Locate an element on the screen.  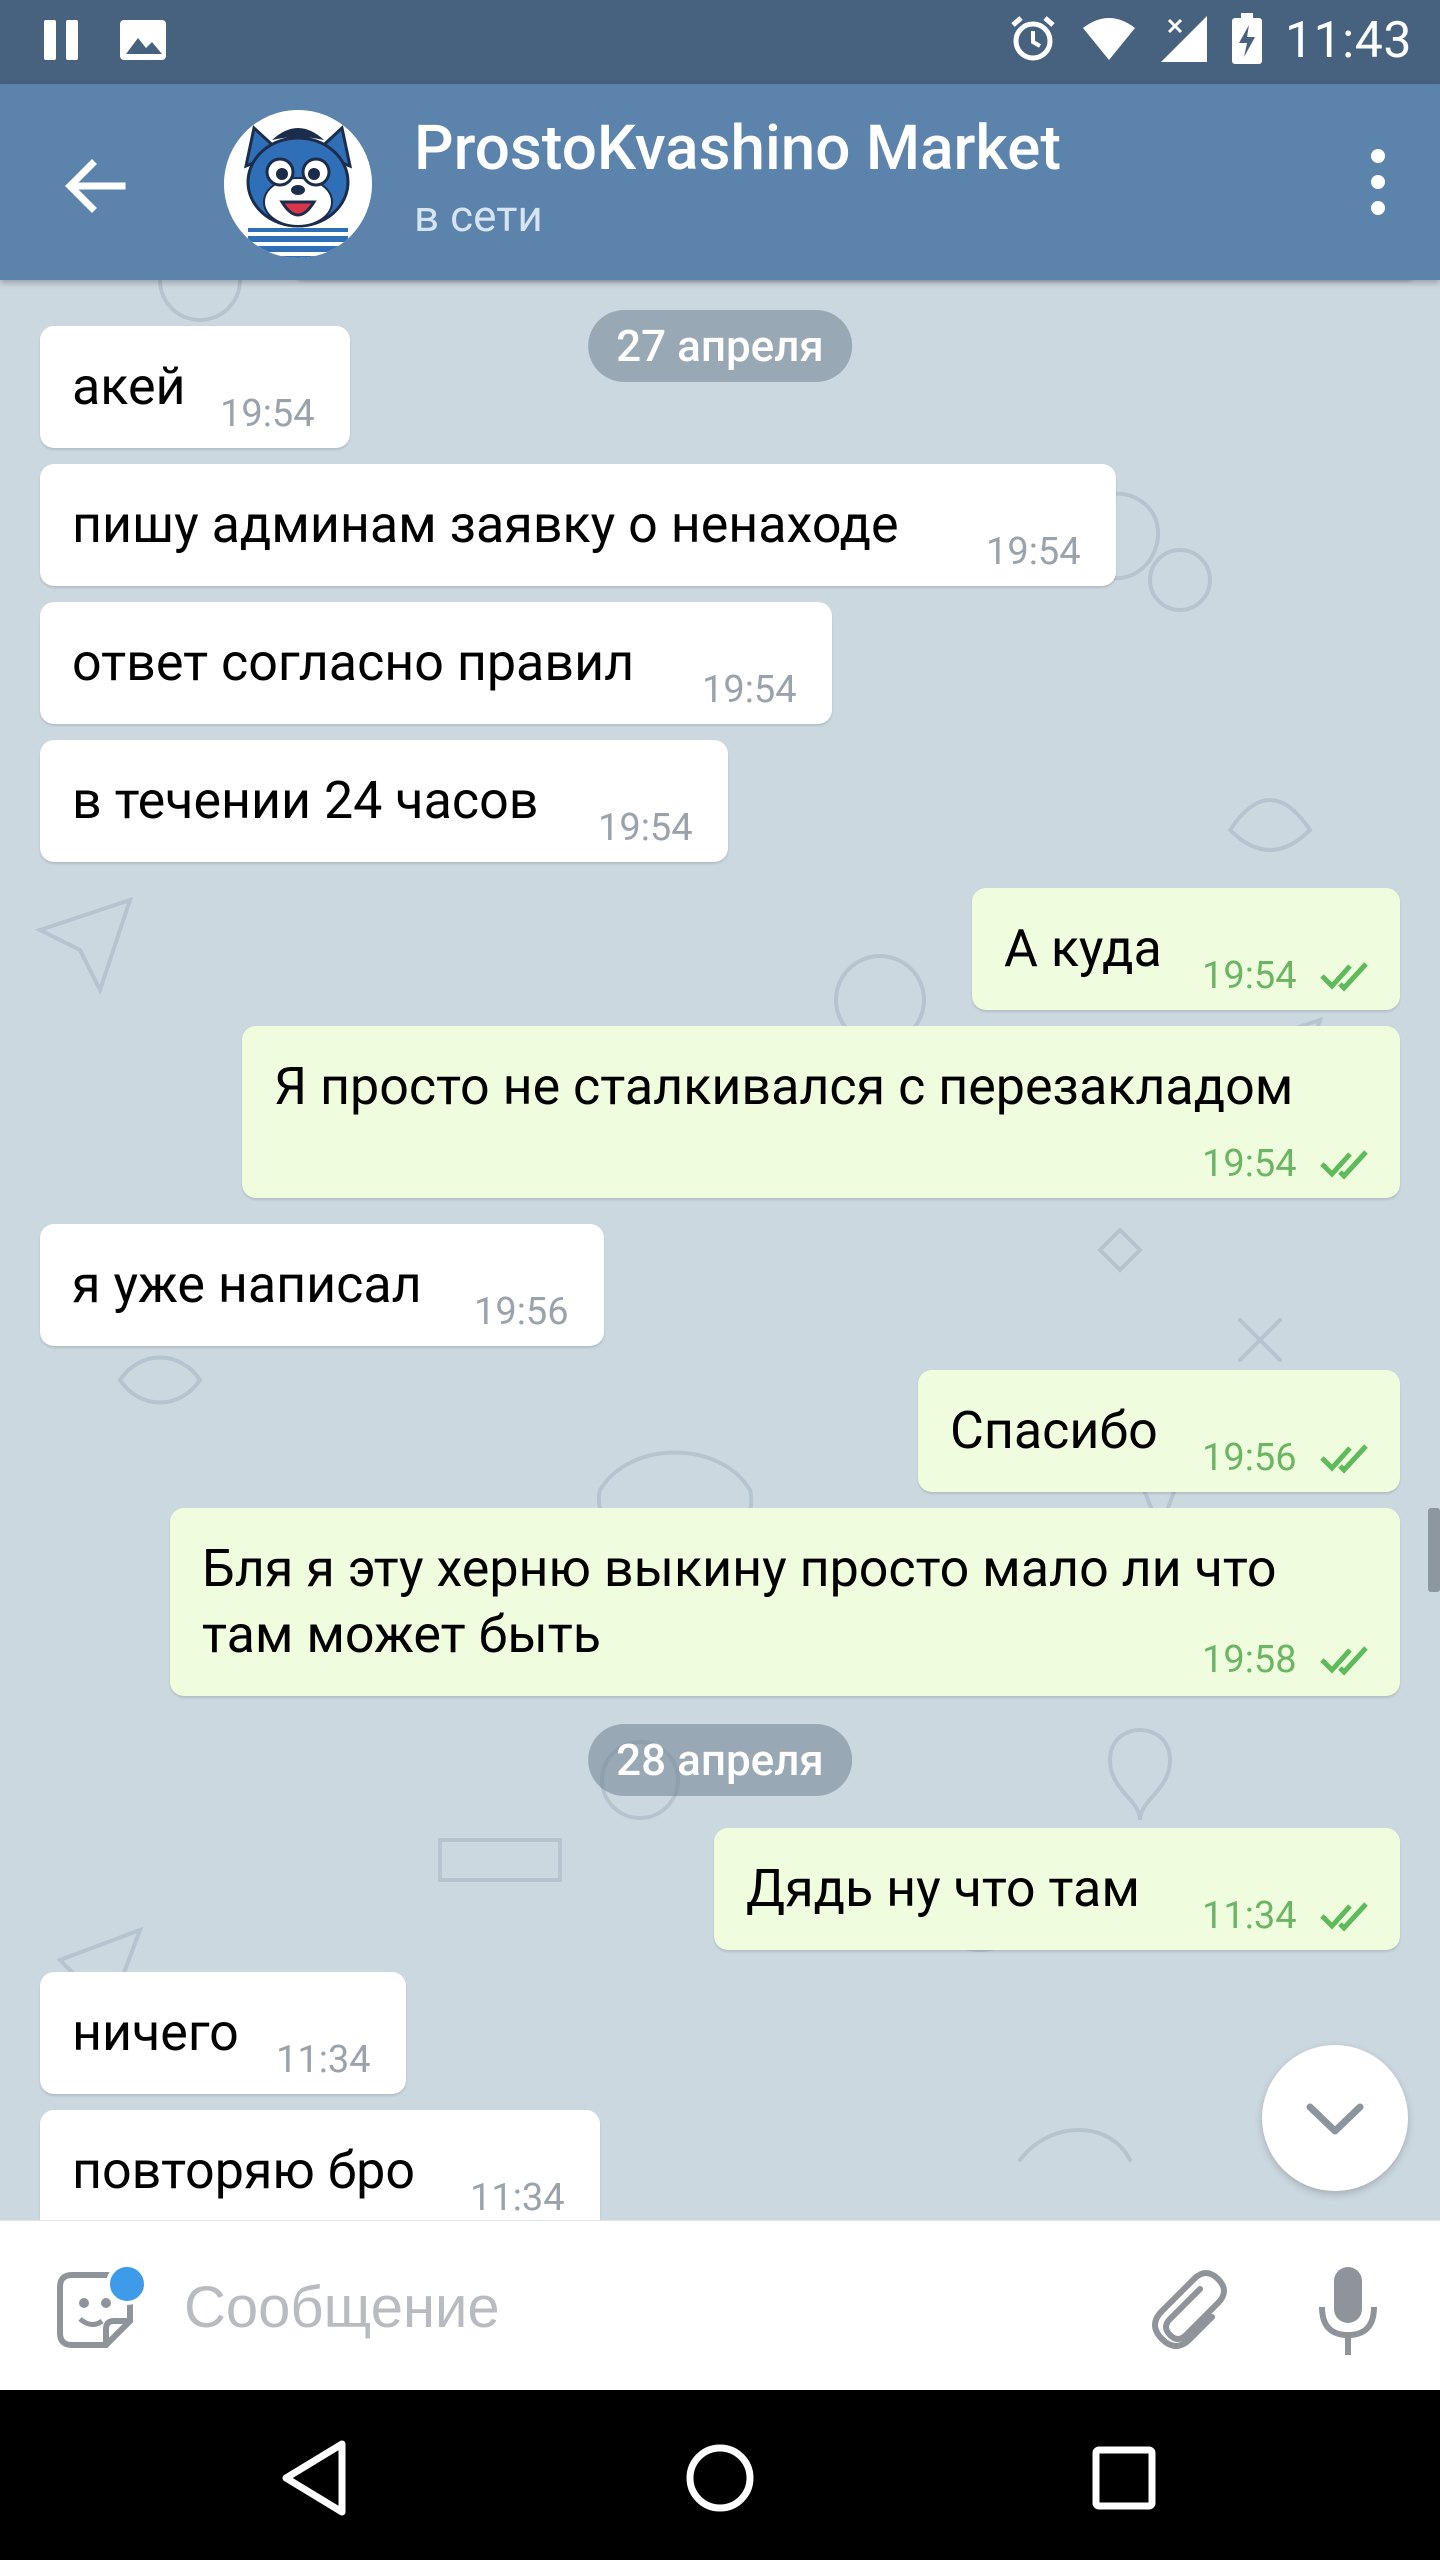
message-text: Я просто не сталкивался с перезакладом is located at coordinates (784, 1086).